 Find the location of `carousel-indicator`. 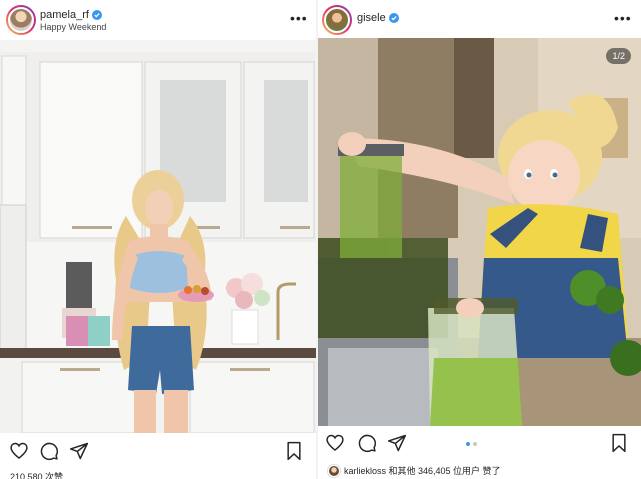

carousel-indicator is located at coordinates (471, 444).